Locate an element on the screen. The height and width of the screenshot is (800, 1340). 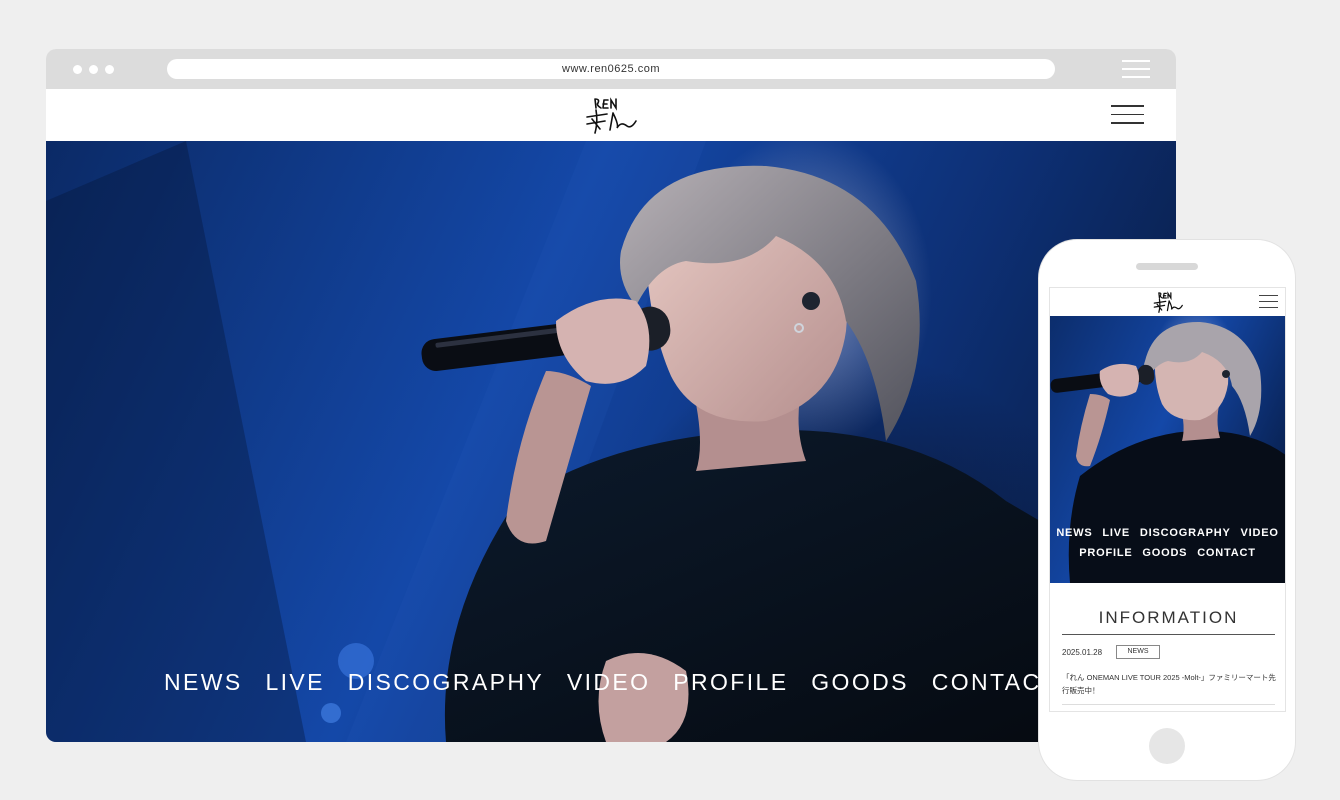
information-heading: INFORMATION is located at coordinates (1168, 621).